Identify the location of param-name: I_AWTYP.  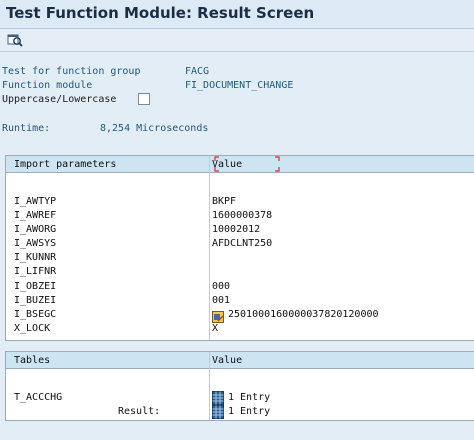
(35, 201).